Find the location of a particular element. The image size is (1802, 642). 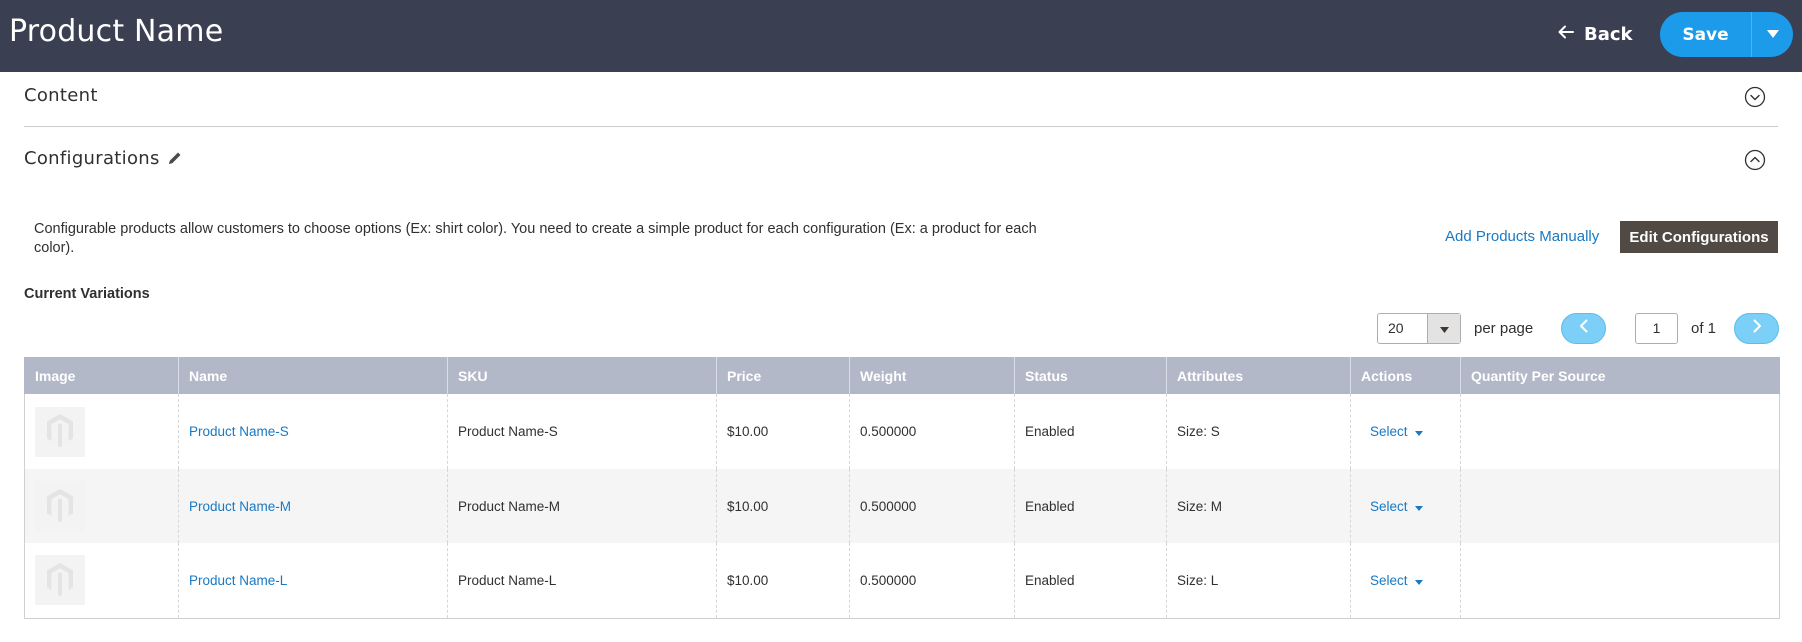

add-products-manually-link: Add Products Manually is located at coordinates (1522, 236).